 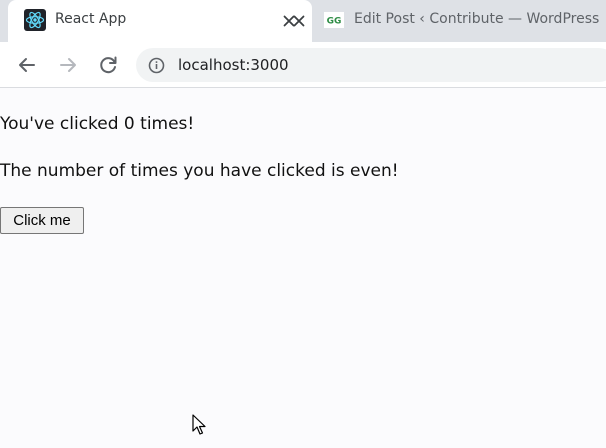 What do you see at coordinates (68, 65) in the screenshot?
I see `forward-arrow-icon` at bounding box center [68, 65].